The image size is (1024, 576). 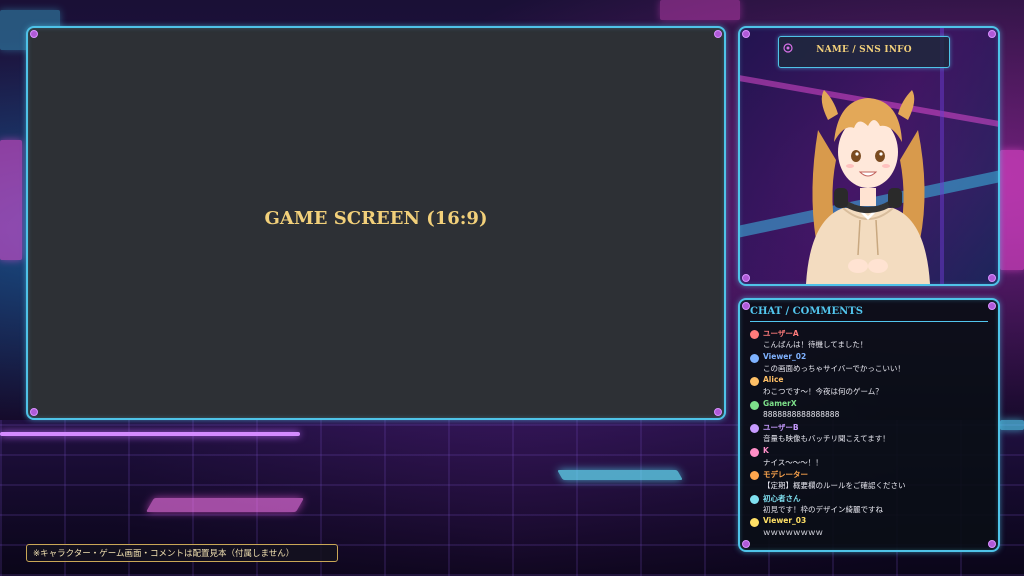 I want to click on chat-comment: 初心者さん 初見です！枠のデザイン綺麗ですね, so click(x=870, y=505).